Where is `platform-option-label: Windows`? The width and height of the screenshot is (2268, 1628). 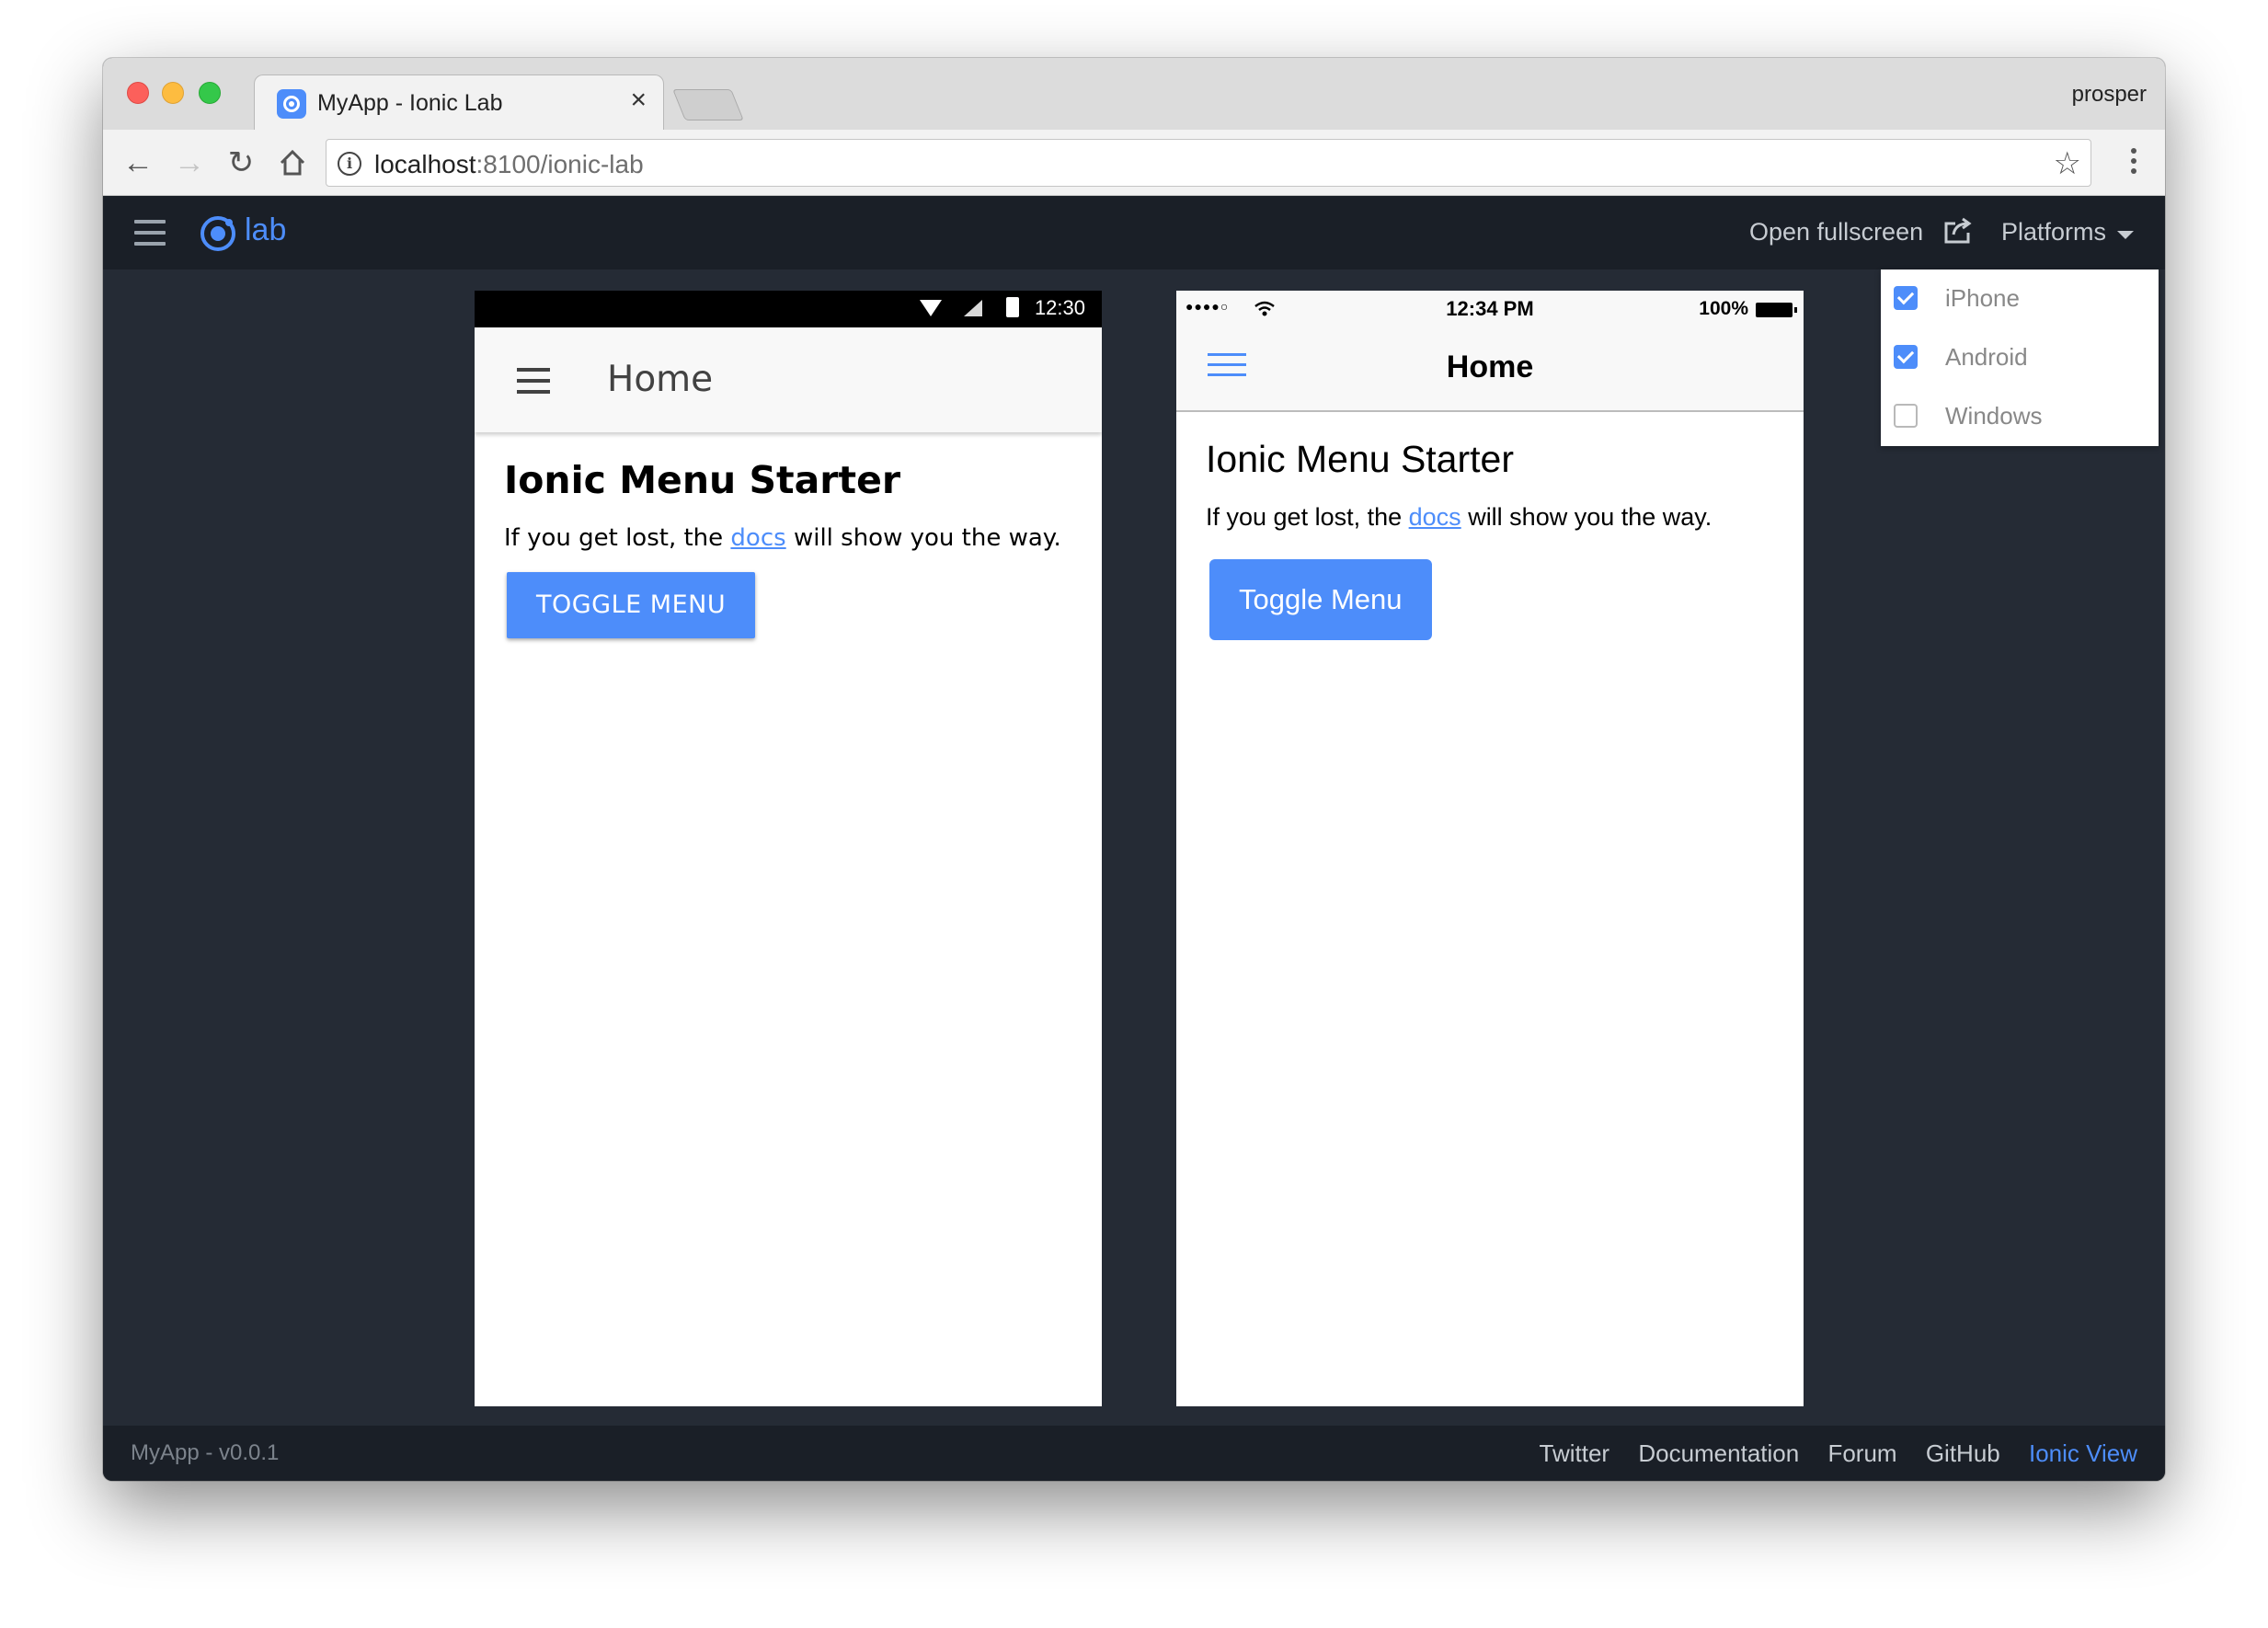
platform-option-label: Windows is located at coordinates (1994, 416).